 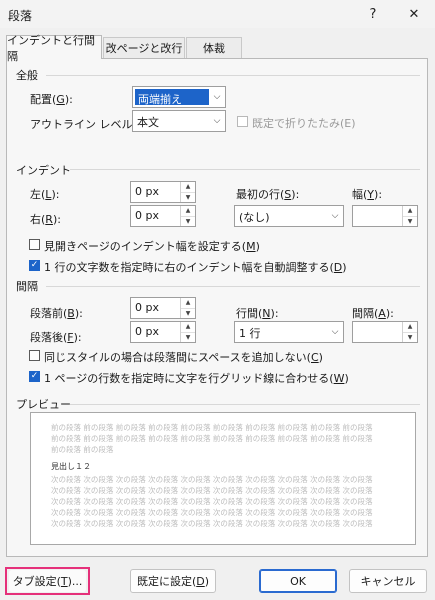 What do you see at coordinates (289, 332) in the screenshot?
I see `line-spacing-dropdown: 1 行 ⌵` at bounding box center [289, 332].